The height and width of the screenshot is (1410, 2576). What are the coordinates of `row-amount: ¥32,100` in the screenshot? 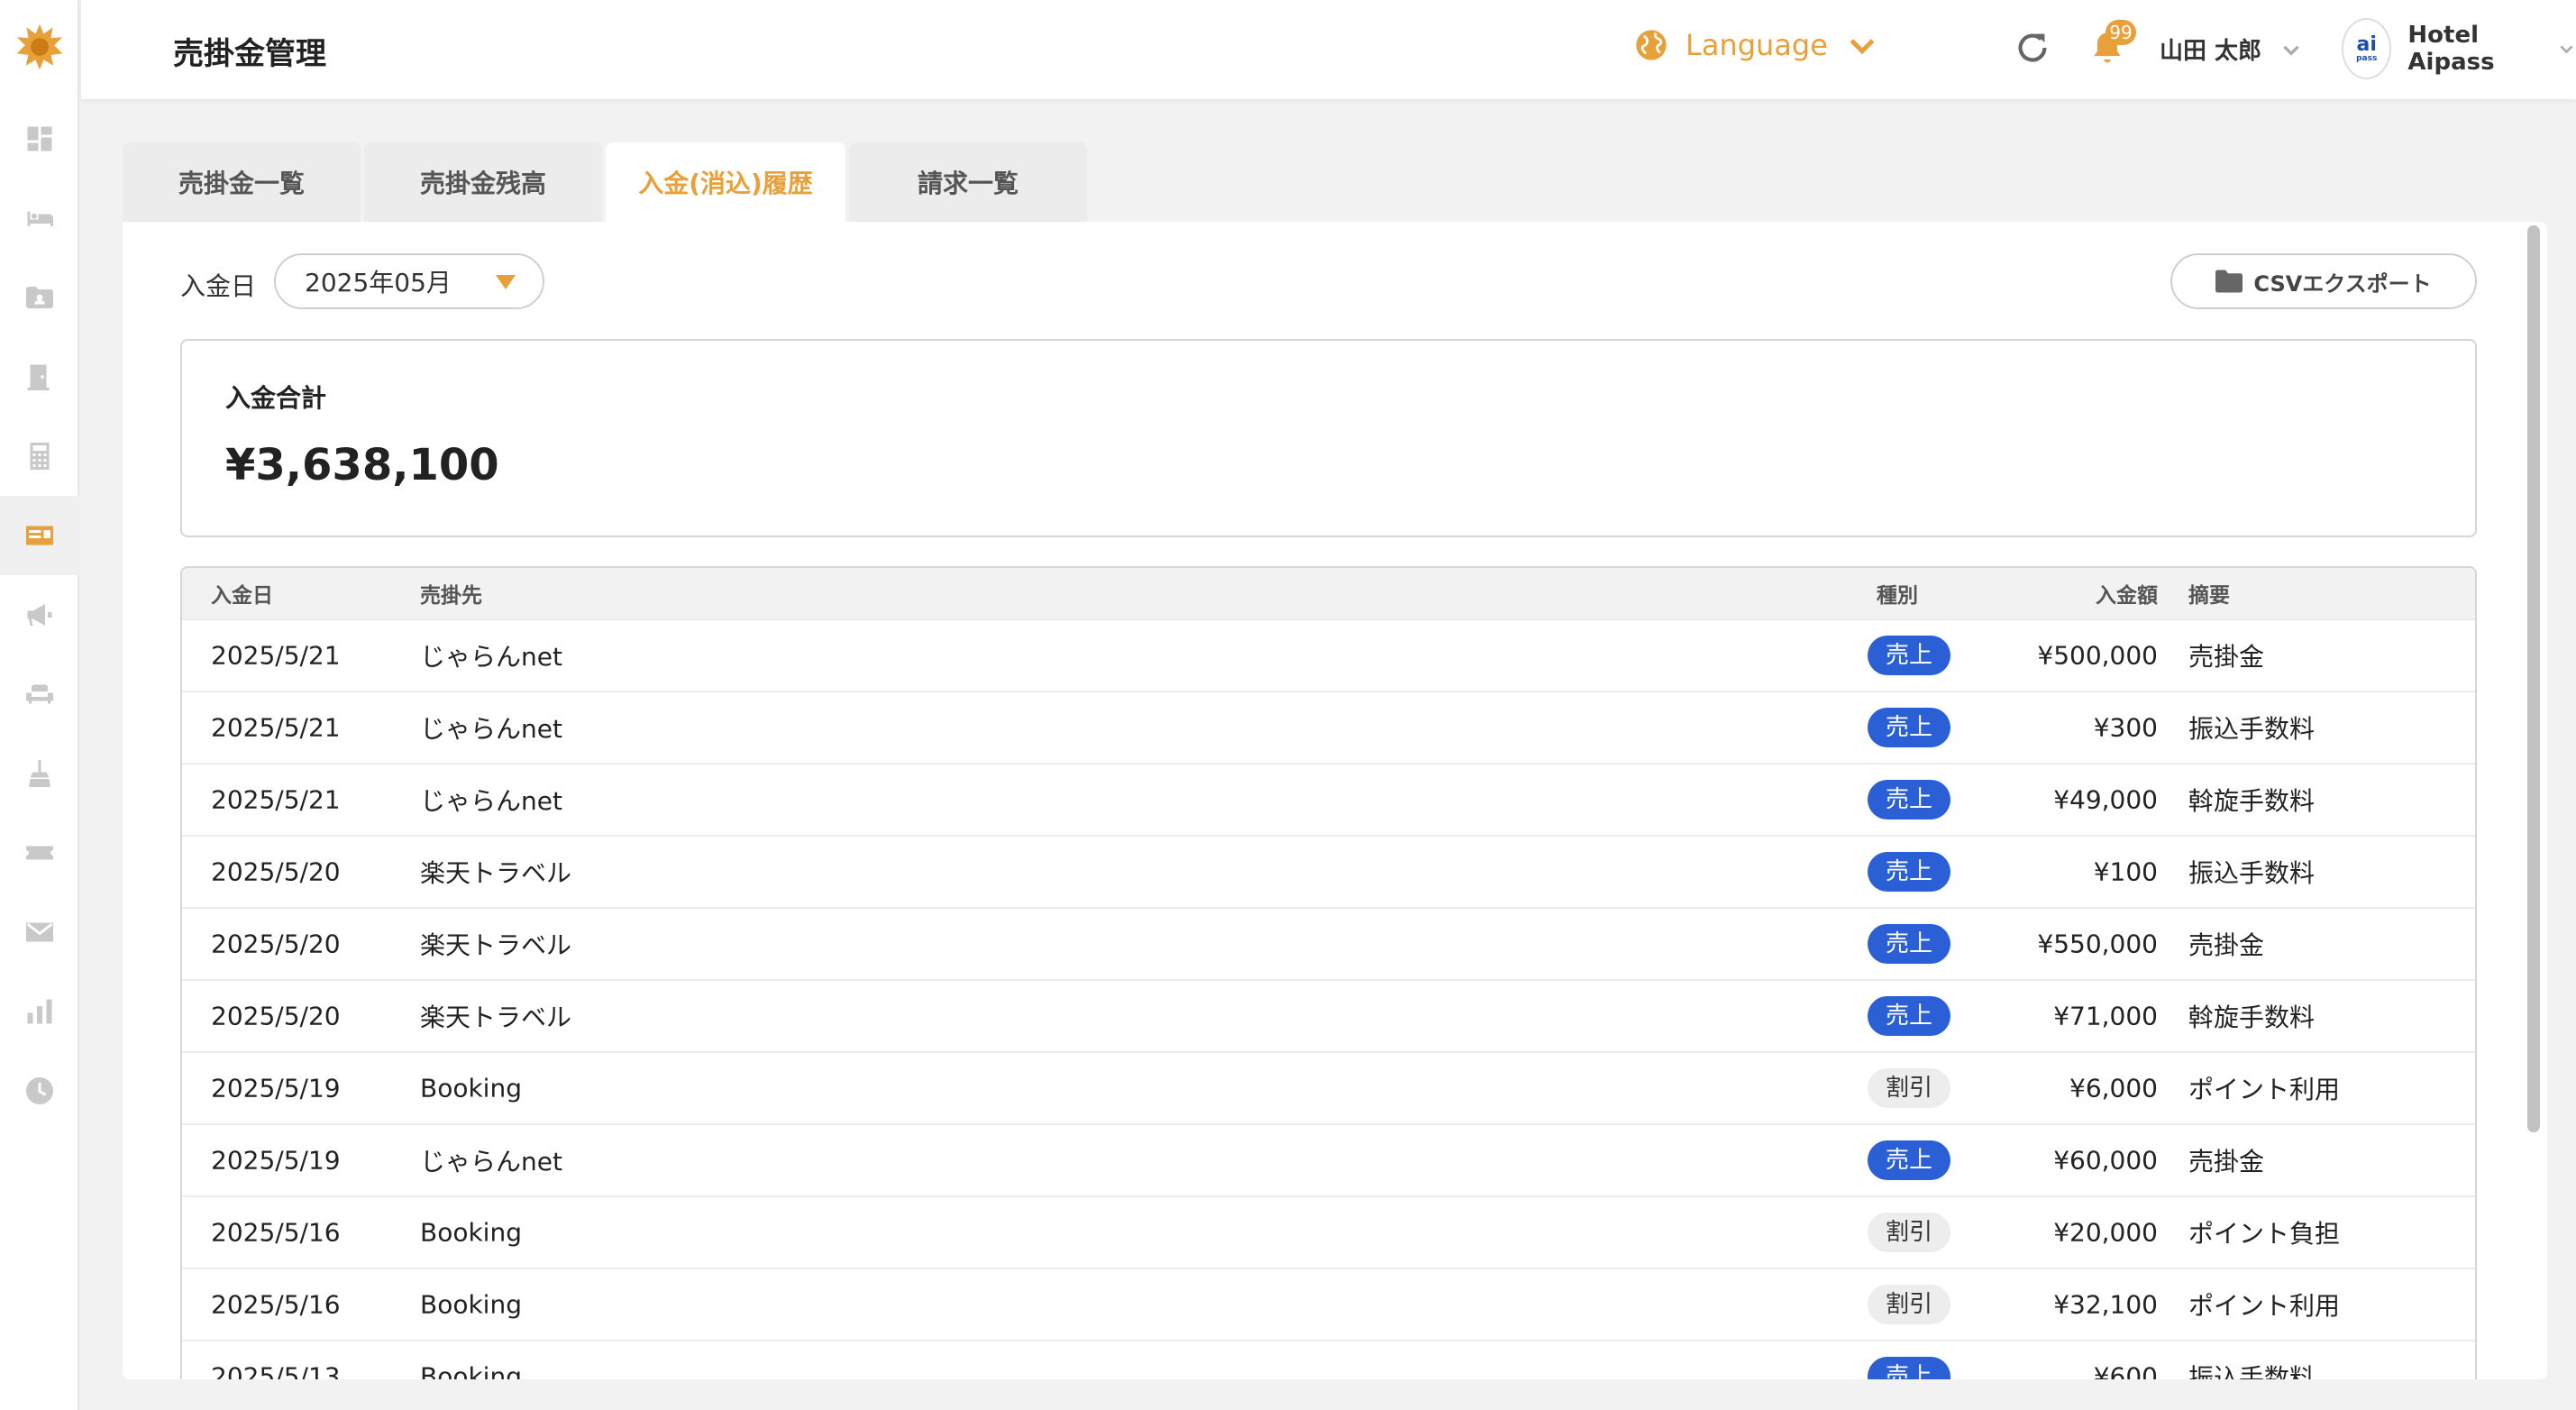 It's located at (2105, 1305).